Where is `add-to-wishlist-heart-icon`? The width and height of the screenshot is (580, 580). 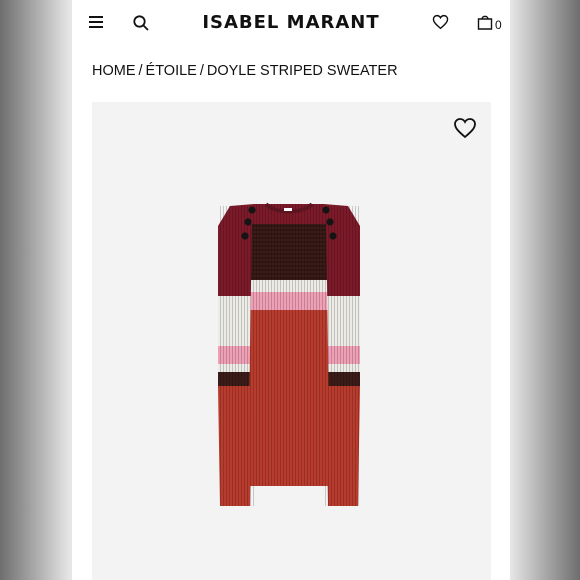
add-to-wishlist-heart-icon is located at coordinates (465, 128).